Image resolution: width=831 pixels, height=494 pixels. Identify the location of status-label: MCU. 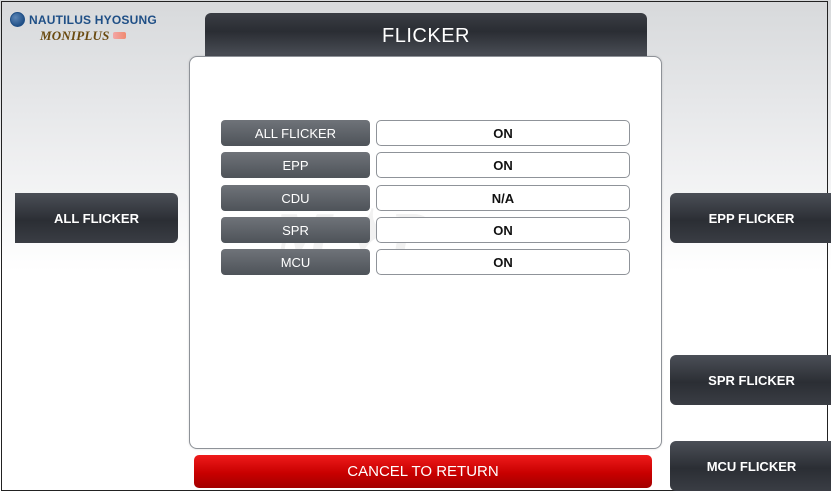
(295, 262).